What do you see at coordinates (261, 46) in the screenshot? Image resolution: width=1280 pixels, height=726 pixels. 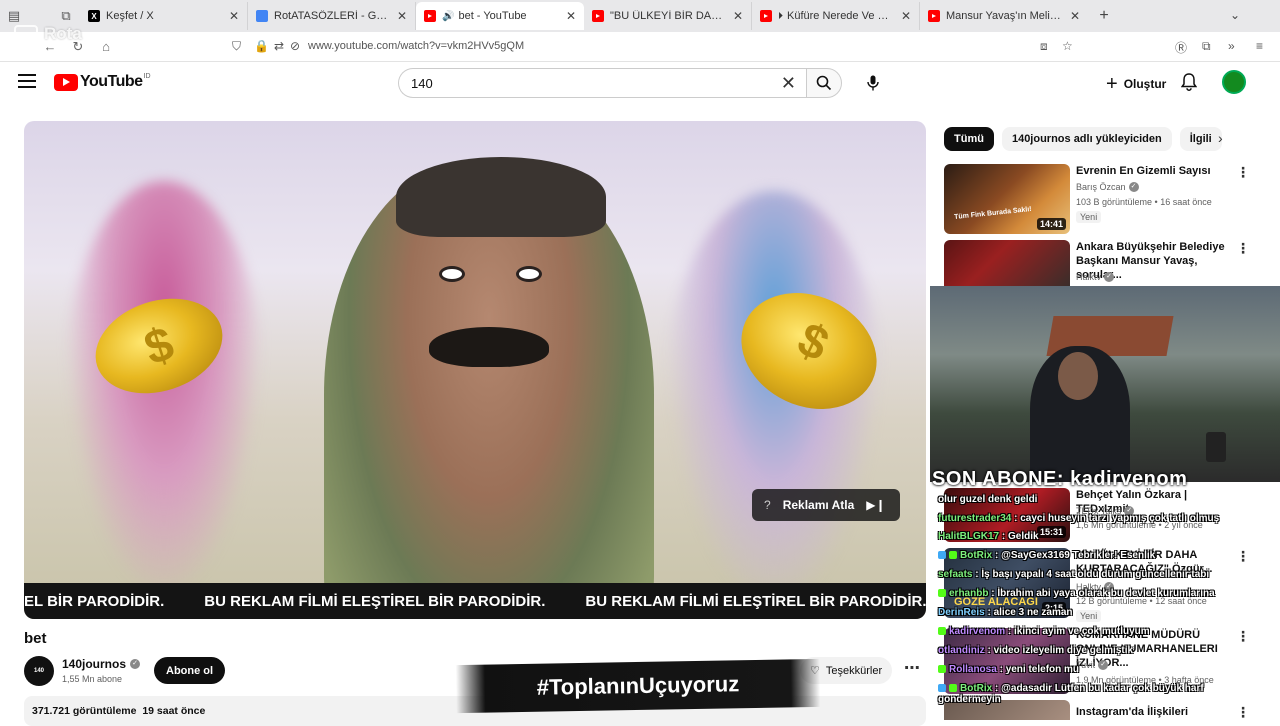 I see `lock-icon: 🔒` at bounding box center [261, 46].